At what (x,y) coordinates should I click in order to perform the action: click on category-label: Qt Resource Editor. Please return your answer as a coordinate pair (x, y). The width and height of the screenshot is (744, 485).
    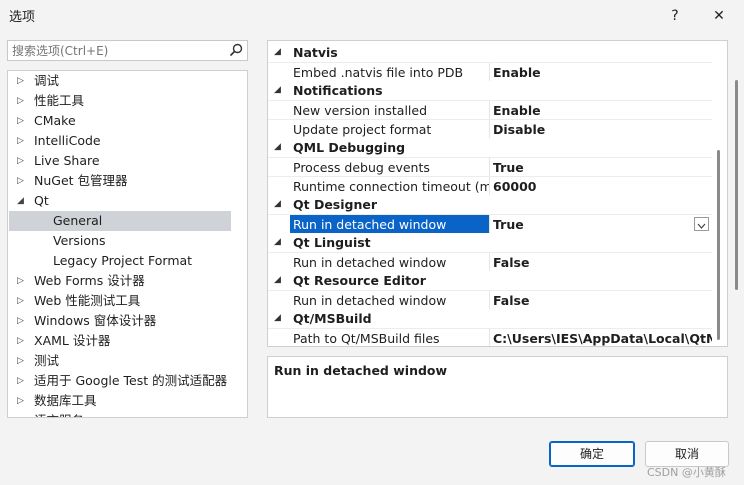
    Looking at the image, I should click on (359, 280).